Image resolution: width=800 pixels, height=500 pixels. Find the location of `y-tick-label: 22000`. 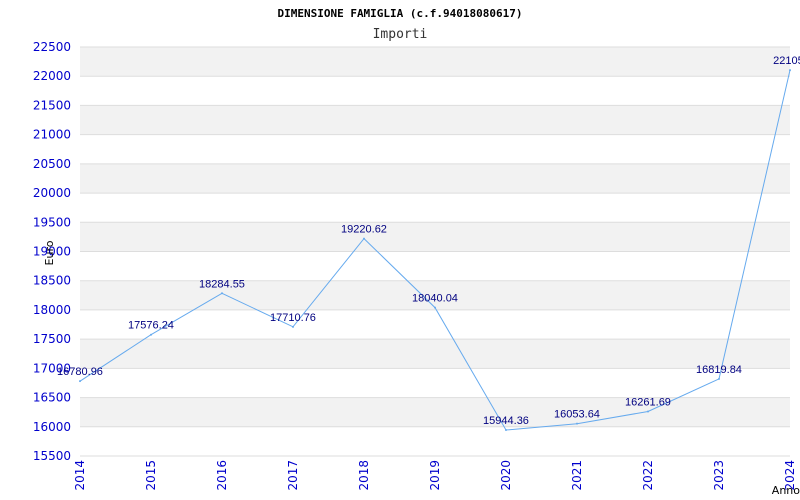

y-tick-label: 22000 is located at coordinates (52, 76).